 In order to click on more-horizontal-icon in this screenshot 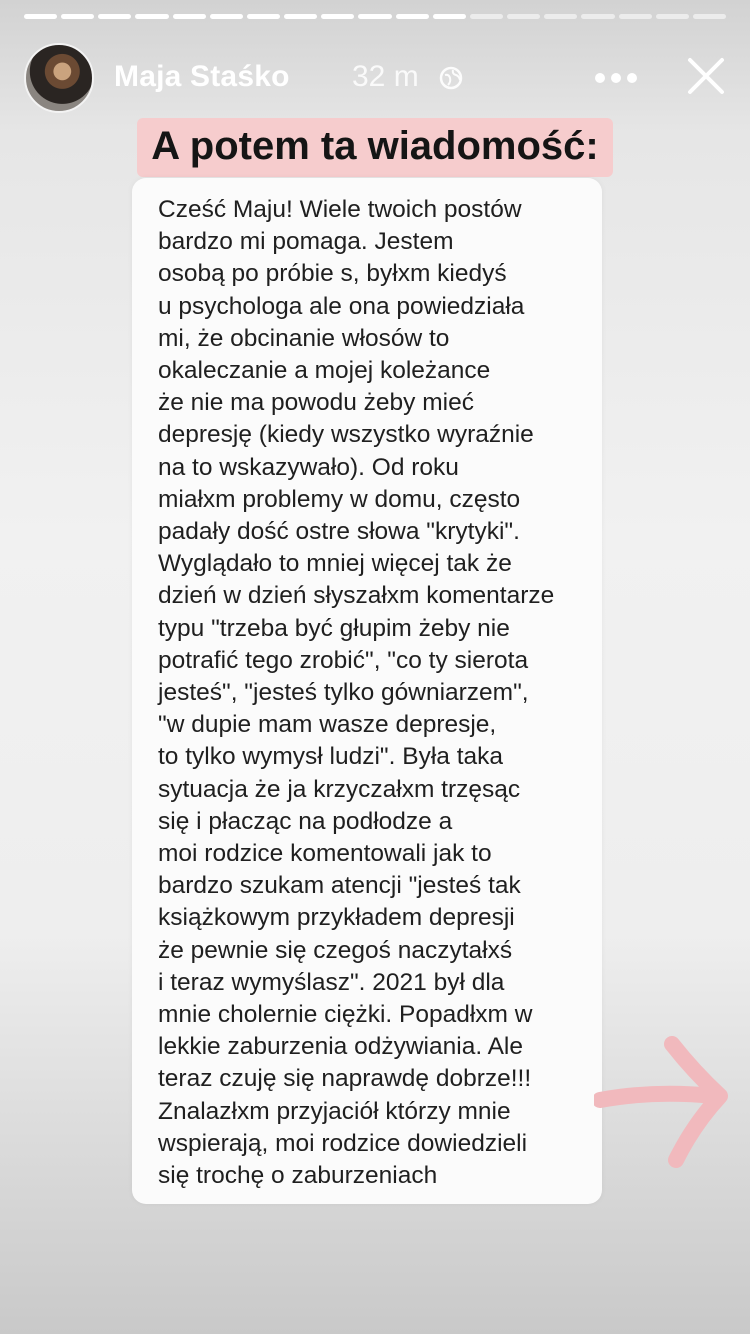, I will do `click(616, 78)`.